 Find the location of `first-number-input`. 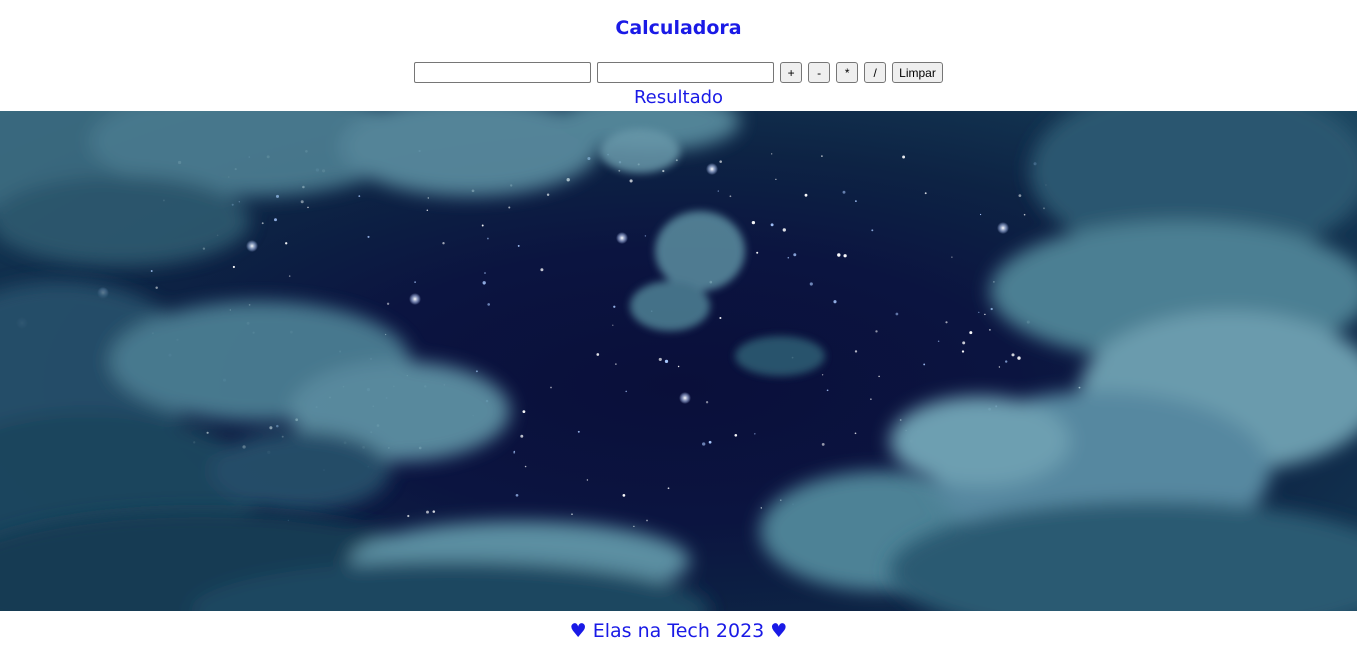

first-number-input is located at coordinates (503, 72).